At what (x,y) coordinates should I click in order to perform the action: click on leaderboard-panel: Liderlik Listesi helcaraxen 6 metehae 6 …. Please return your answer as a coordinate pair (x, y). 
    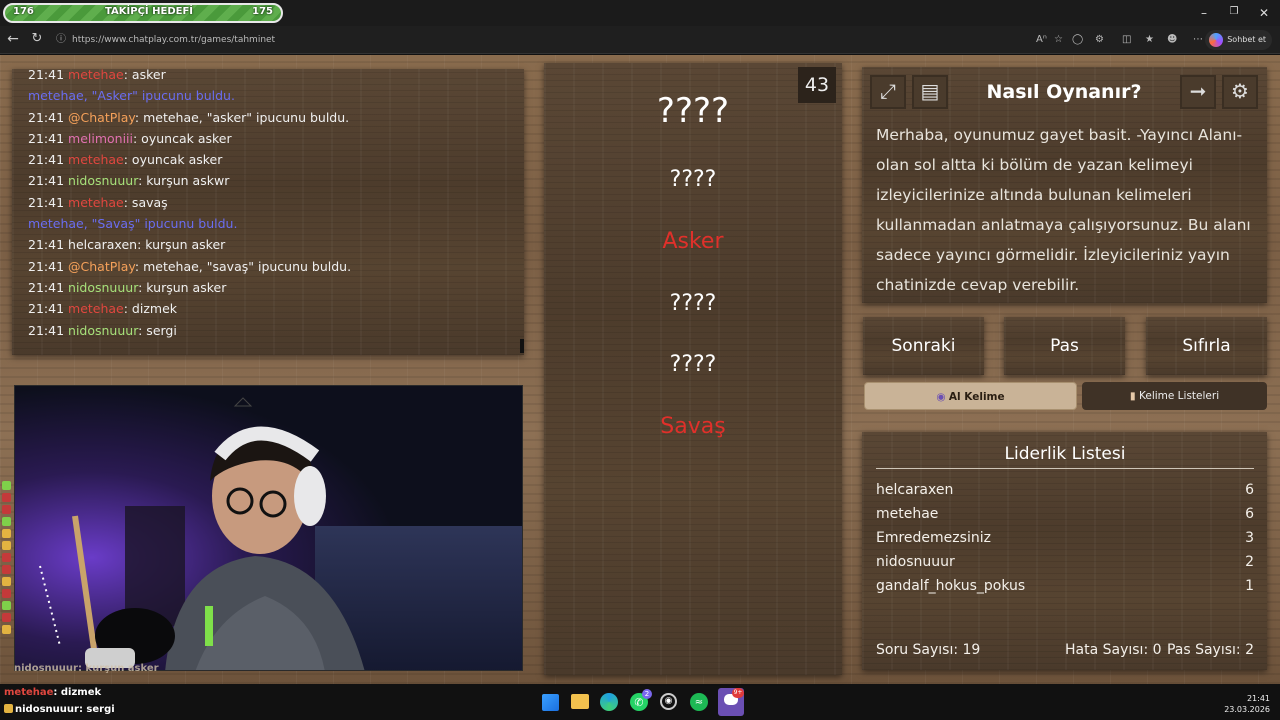
    Looking at the image, I should click on (1064, 551).